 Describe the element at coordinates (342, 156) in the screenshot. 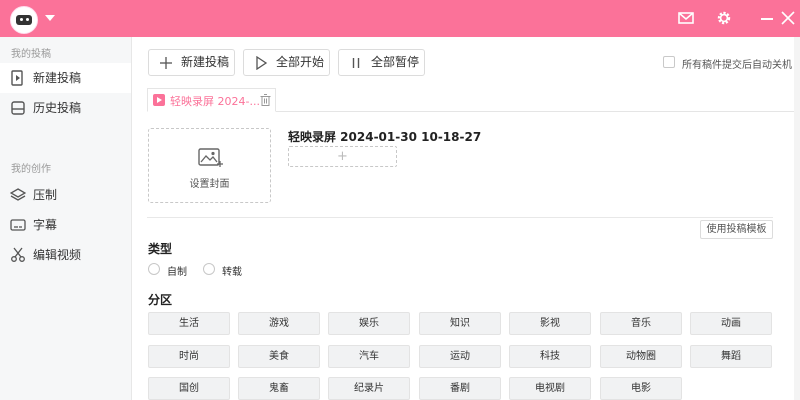

I see `add-part-button: +` at that location.